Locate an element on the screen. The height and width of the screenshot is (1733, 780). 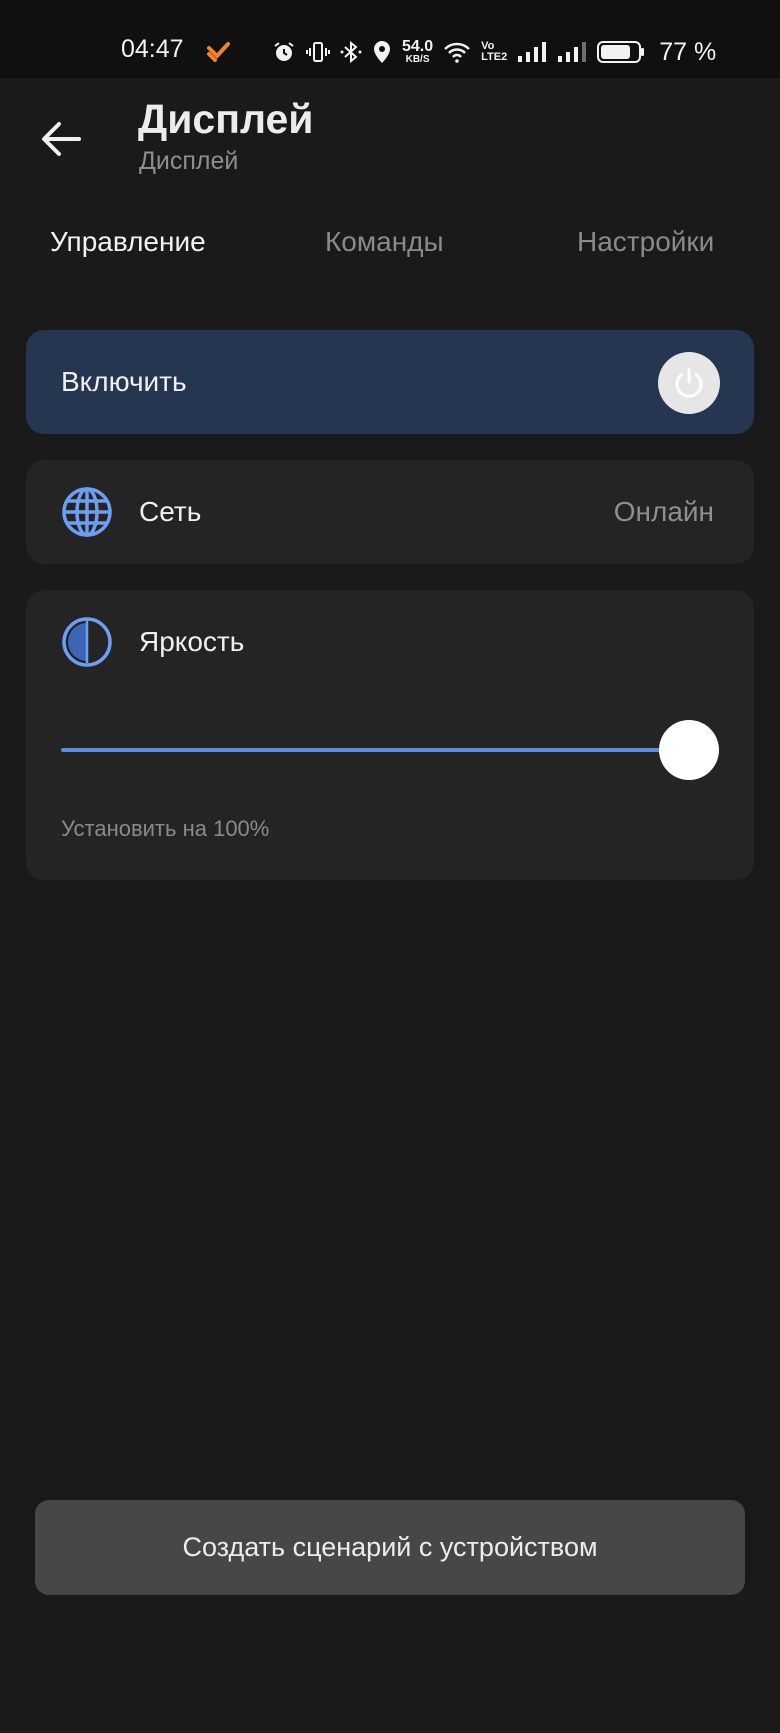
status-icons: 54.0 KB/S Vo LTE2 77 % is located at coordinates (494, 52).